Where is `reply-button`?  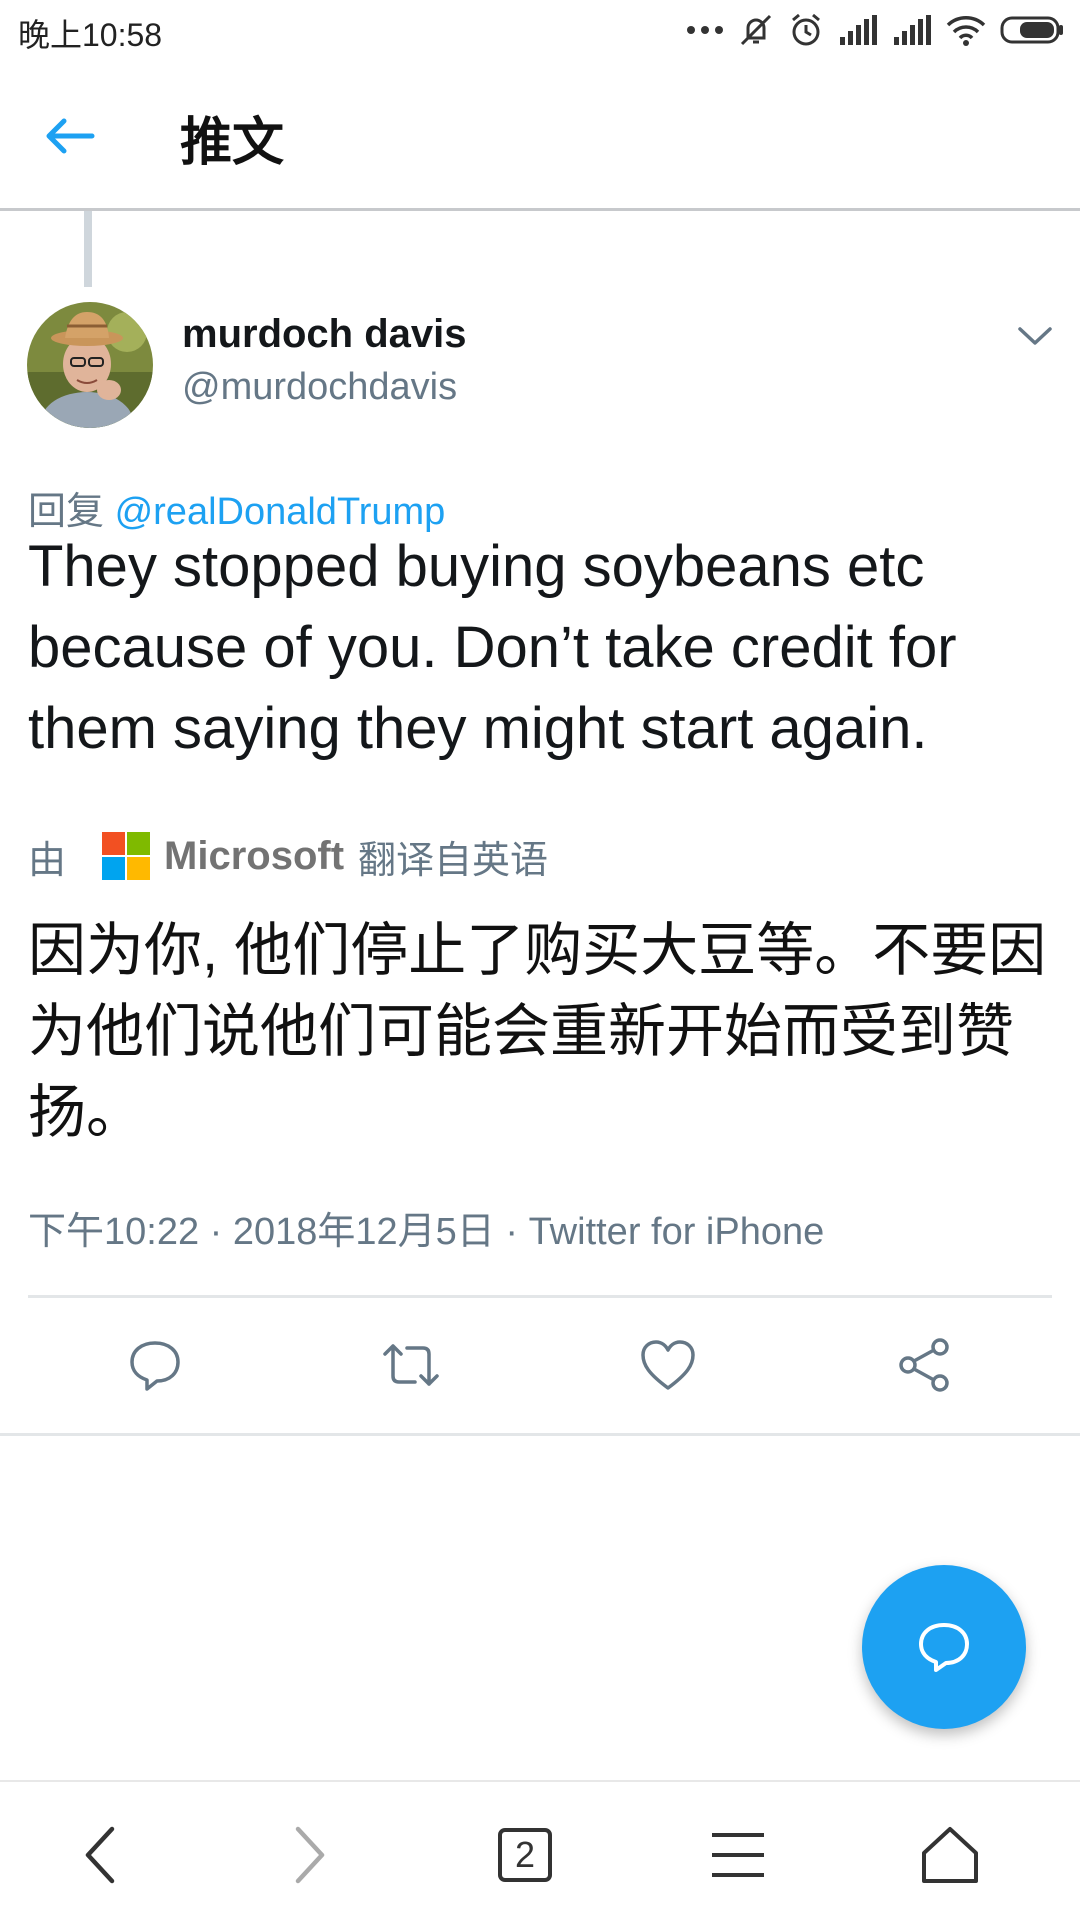 reply-button is located at coordinates (155, 1365).